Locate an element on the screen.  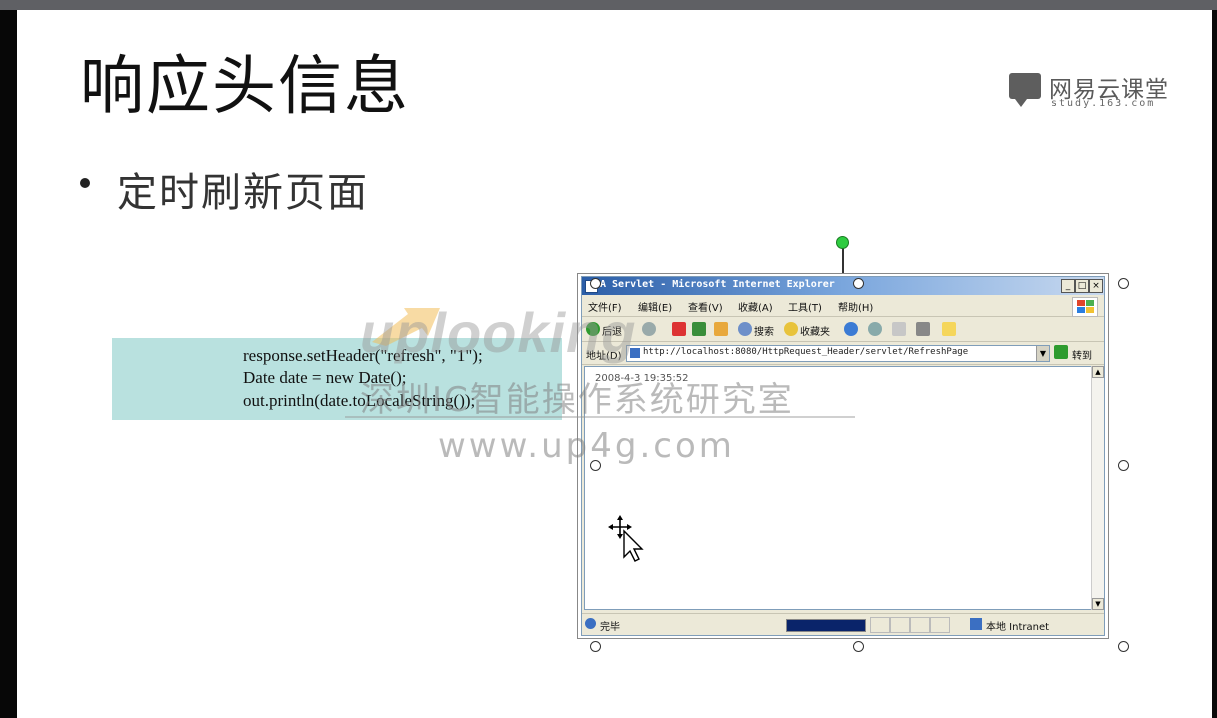
resize-handle-ne is located at coordinates (1123, 283).